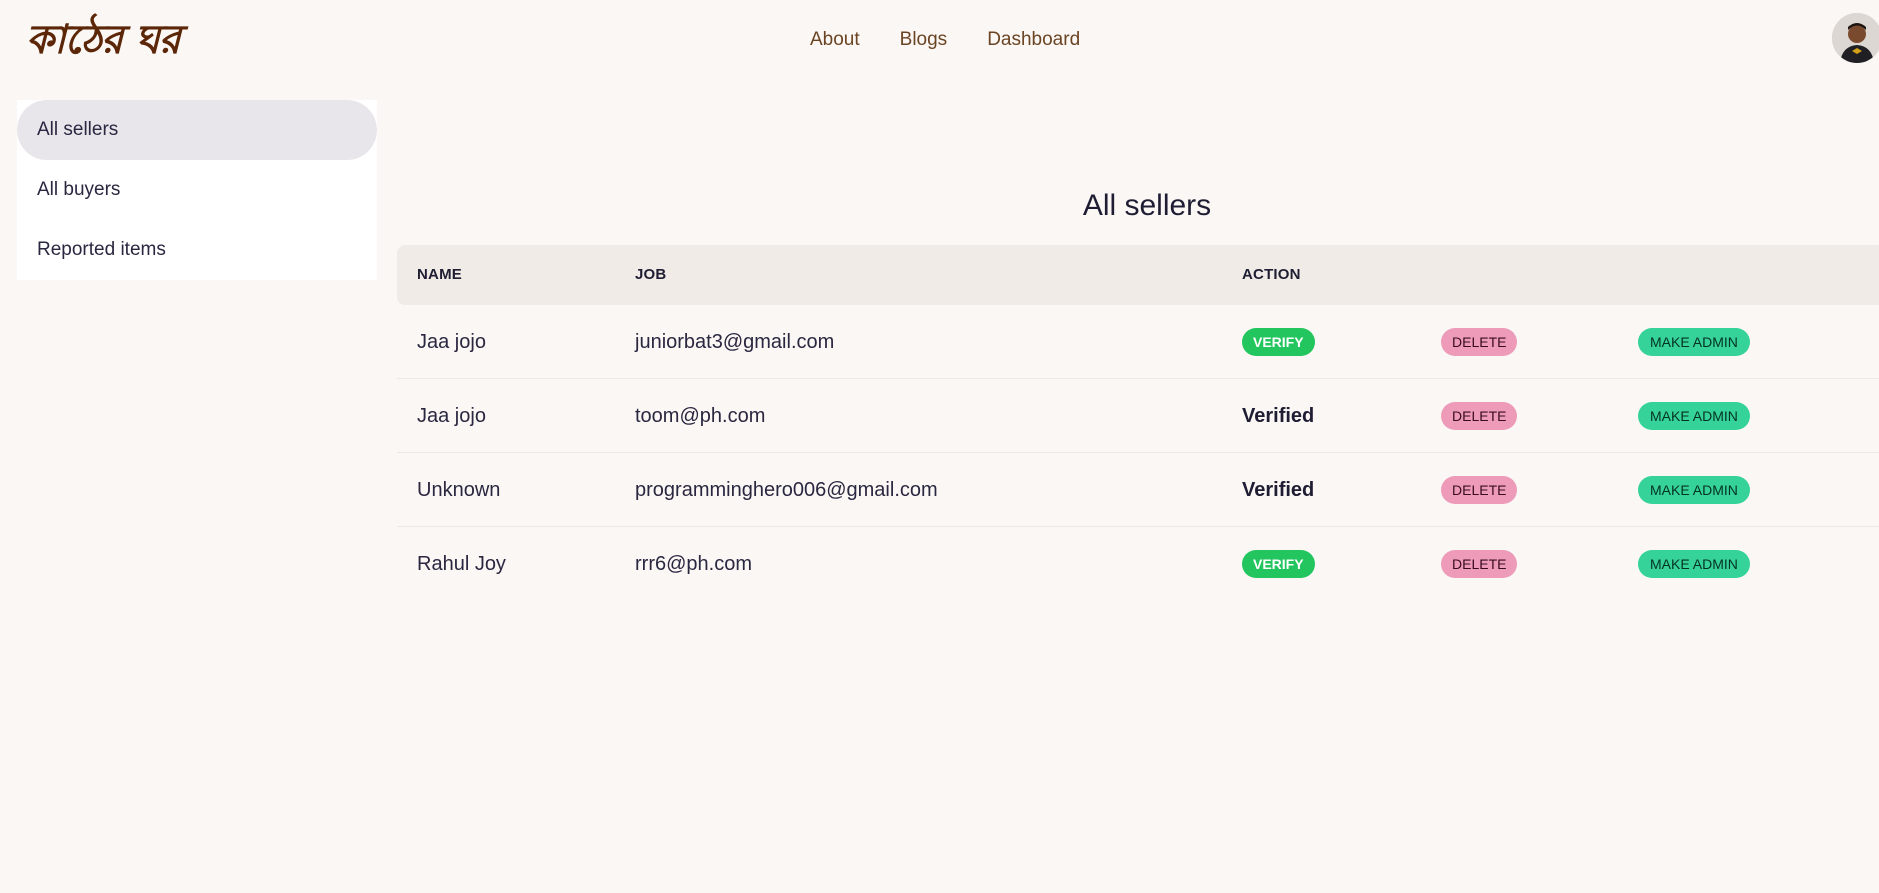 Image resolution: width=1879 pixels, height=893 pixels. Describe the element at coordinates (924, 40) in the screenshot. I see `nav-link-blogs: Blogs` at that location.